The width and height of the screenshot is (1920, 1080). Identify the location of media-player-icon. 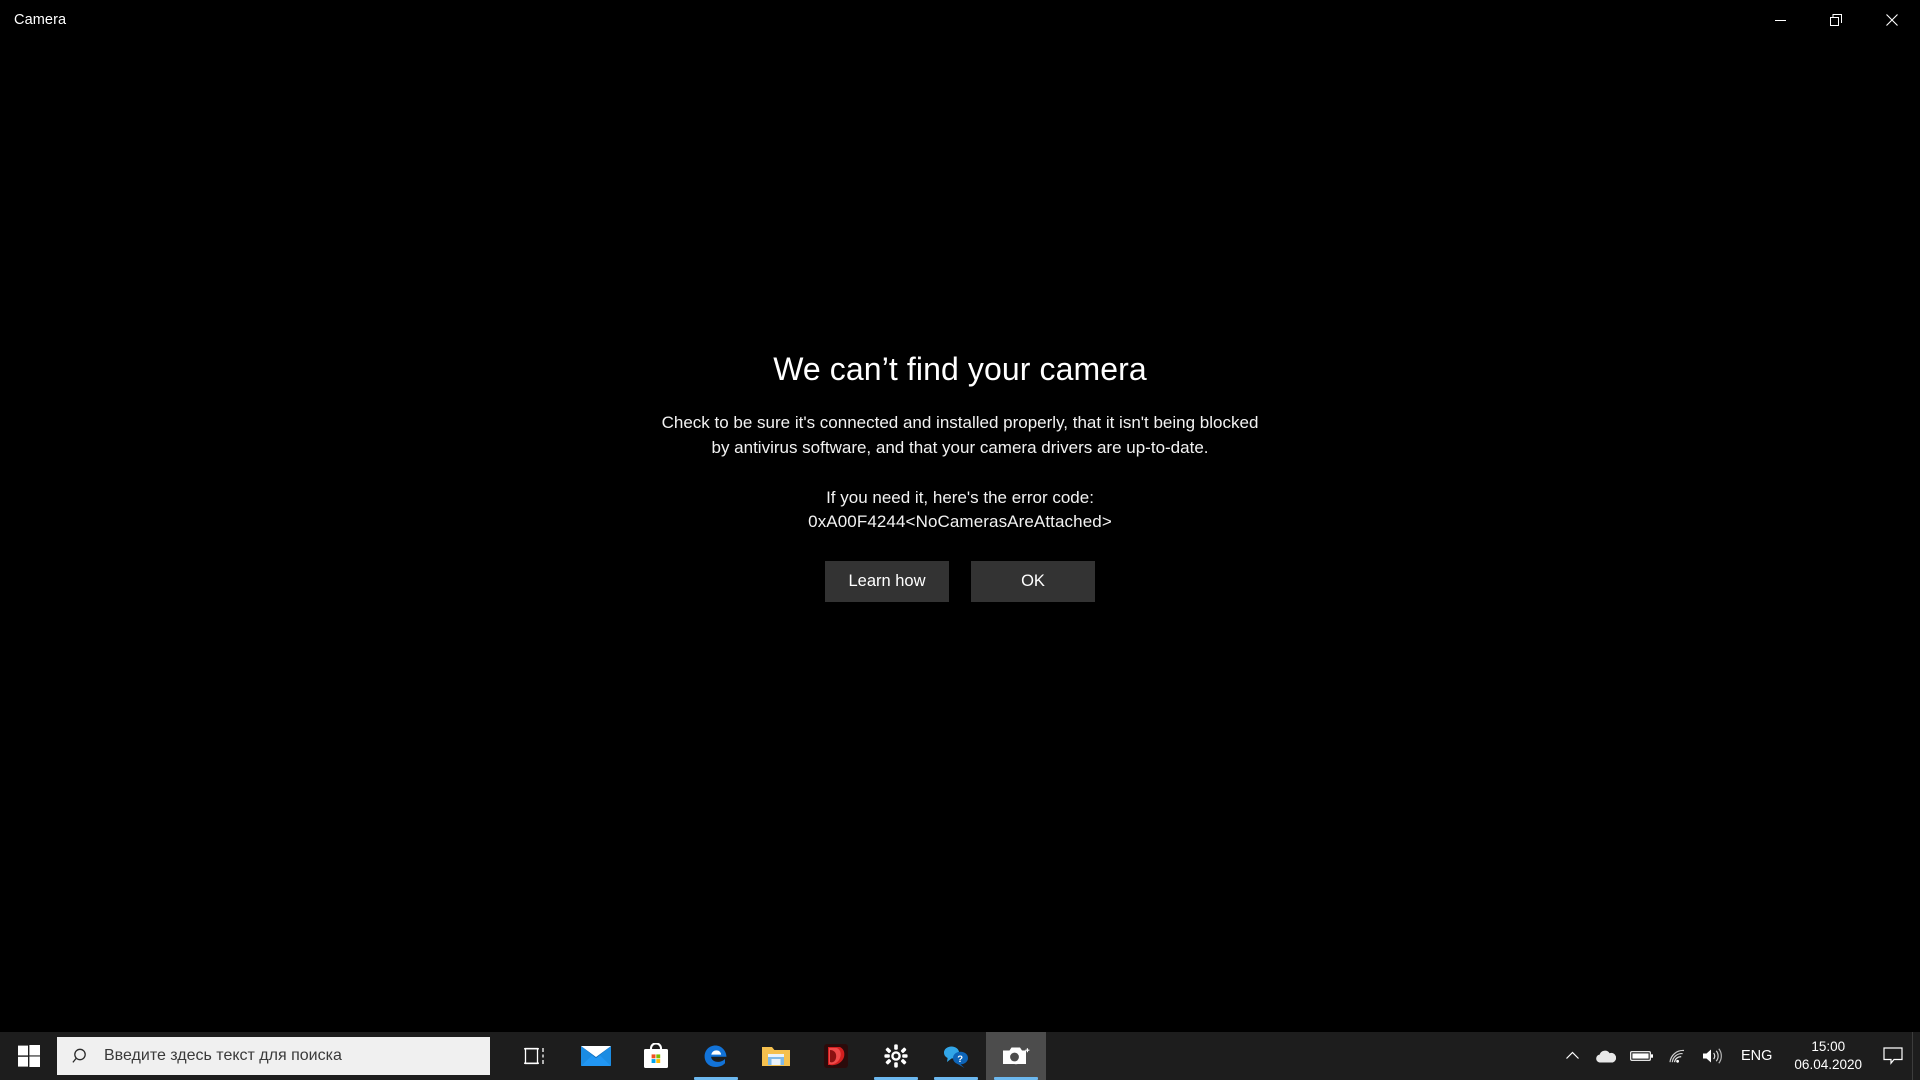
(836, 1056).